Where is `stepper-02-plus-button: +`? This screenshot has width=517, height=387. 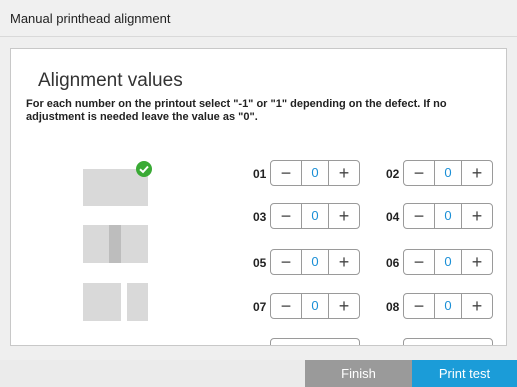
stepper-02-plus-button: + is located at coordinates (476, 173).